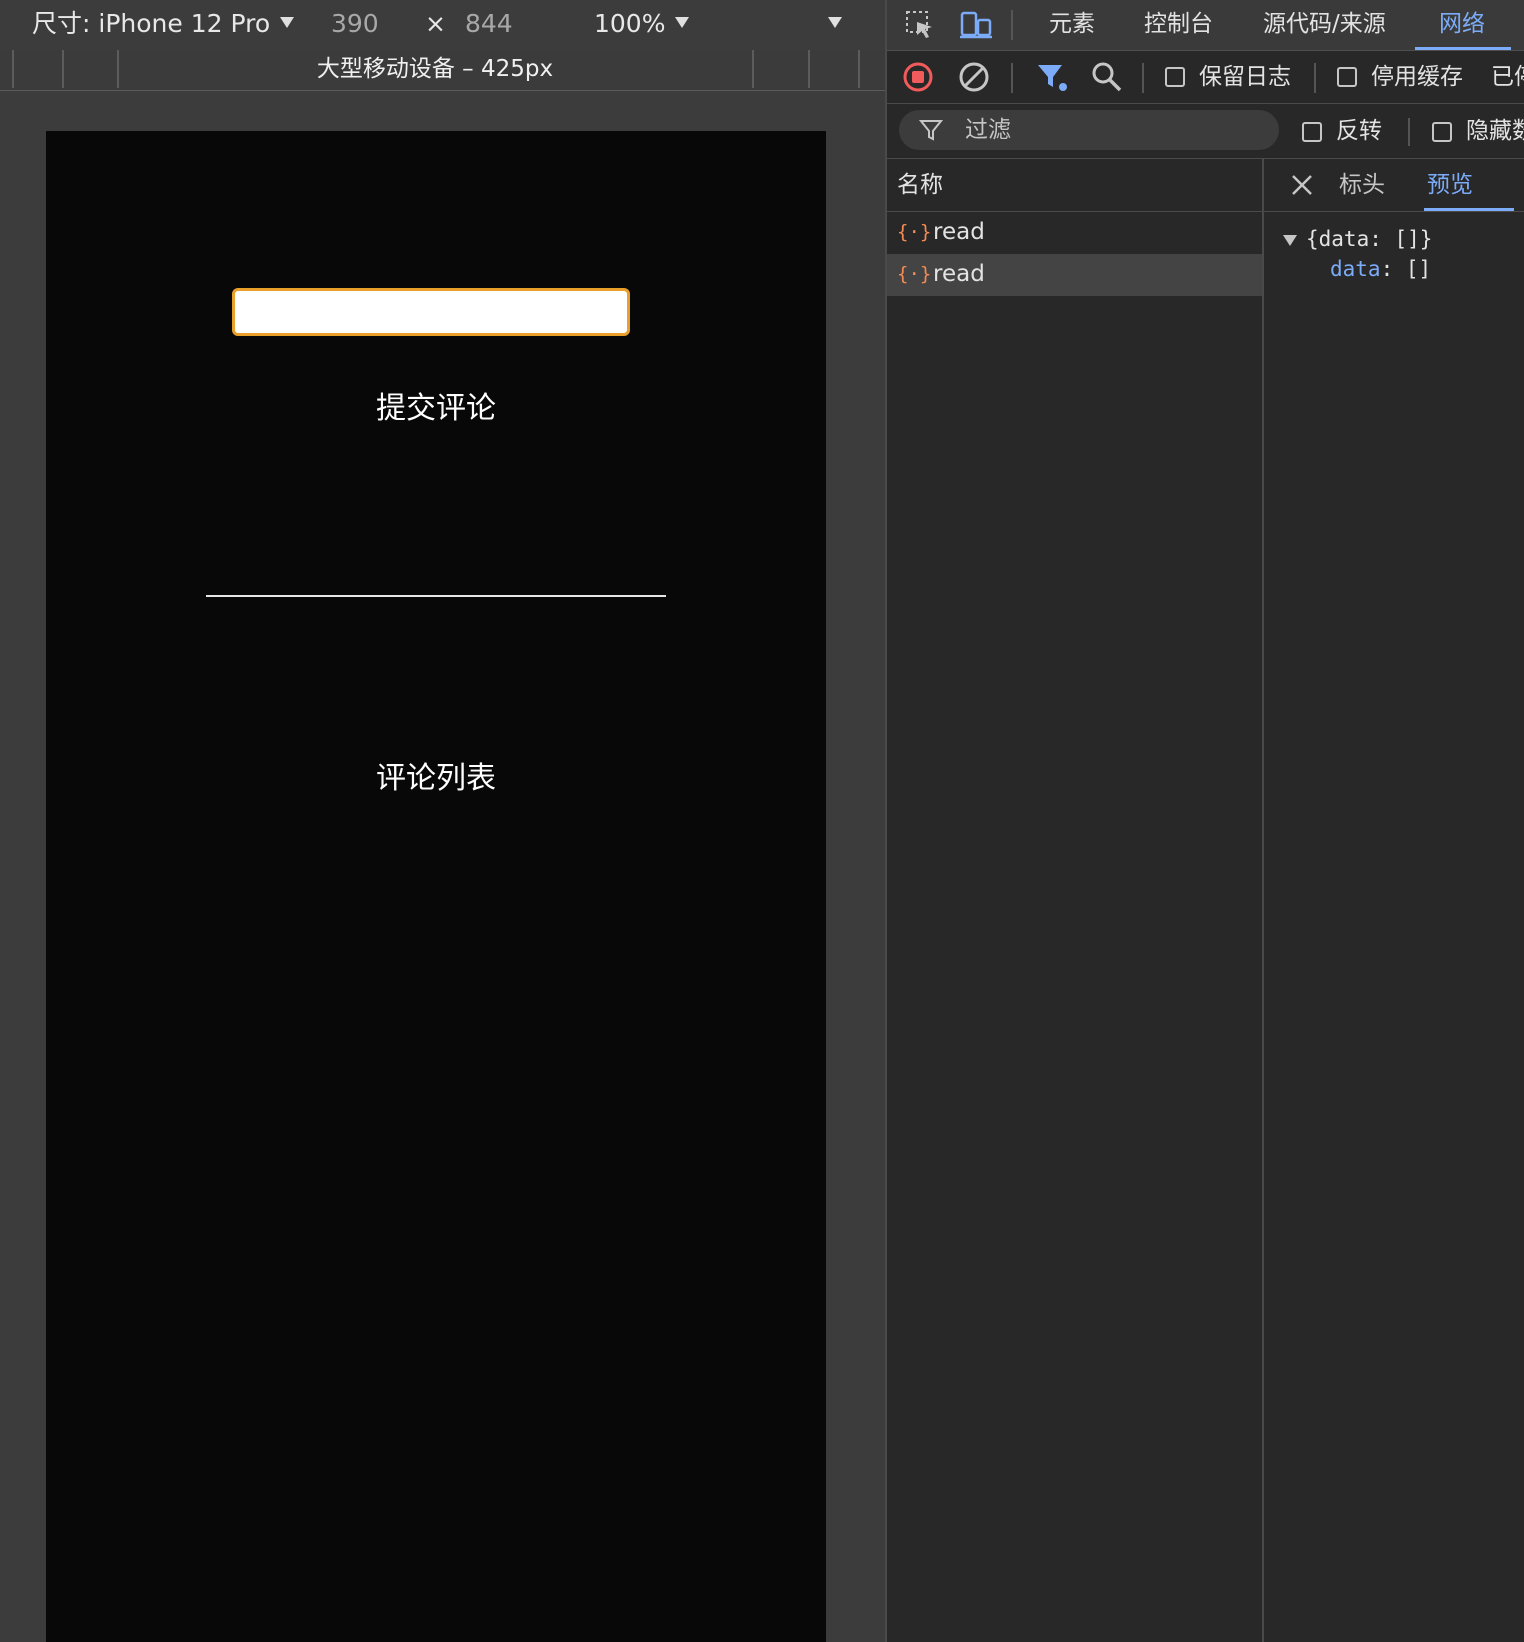 The height and width of the screenshot is (1642, 1524). What do you see at coordinates (1324, 24) in the screenshot?
I see `tab-sources: 源代码/来源` at bounding box center [1324, 24].